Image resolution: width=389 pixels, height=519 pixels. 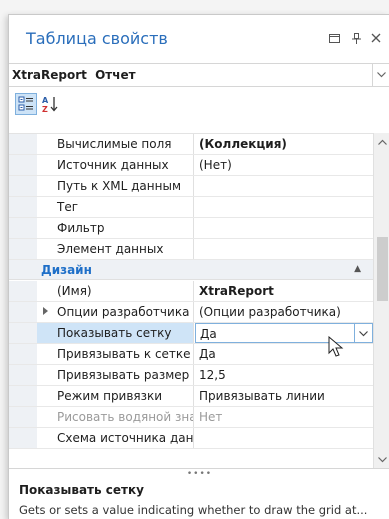 I want to click on close-icon, so click(x=376, y=38).